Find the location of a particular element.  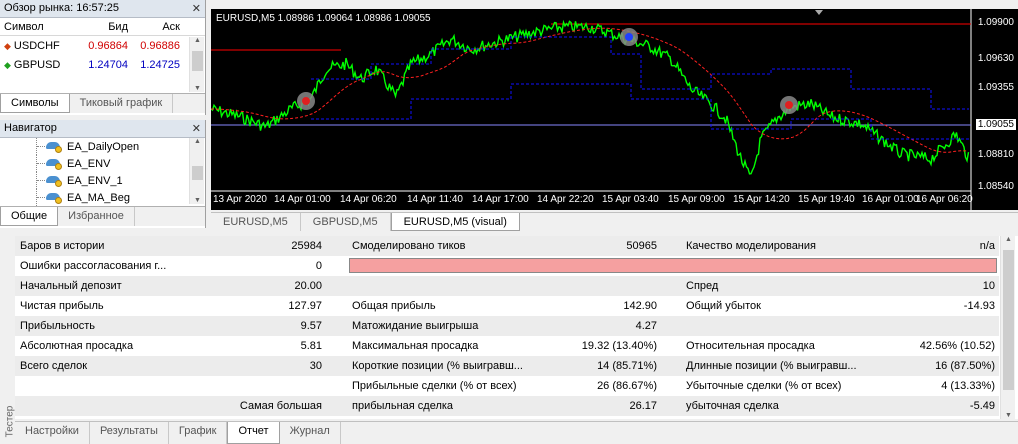

symbol-column-header: Символ is located at coordinates (41, 27).